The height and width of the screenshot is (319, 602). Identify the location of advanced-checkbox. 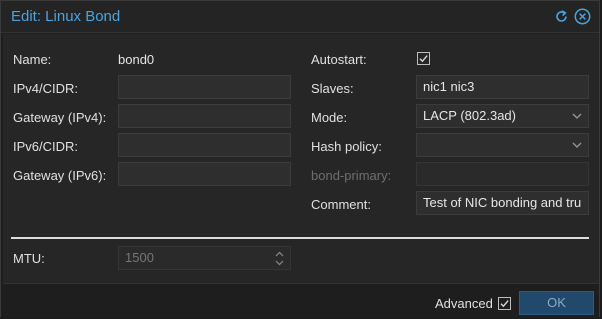
(504, 303).